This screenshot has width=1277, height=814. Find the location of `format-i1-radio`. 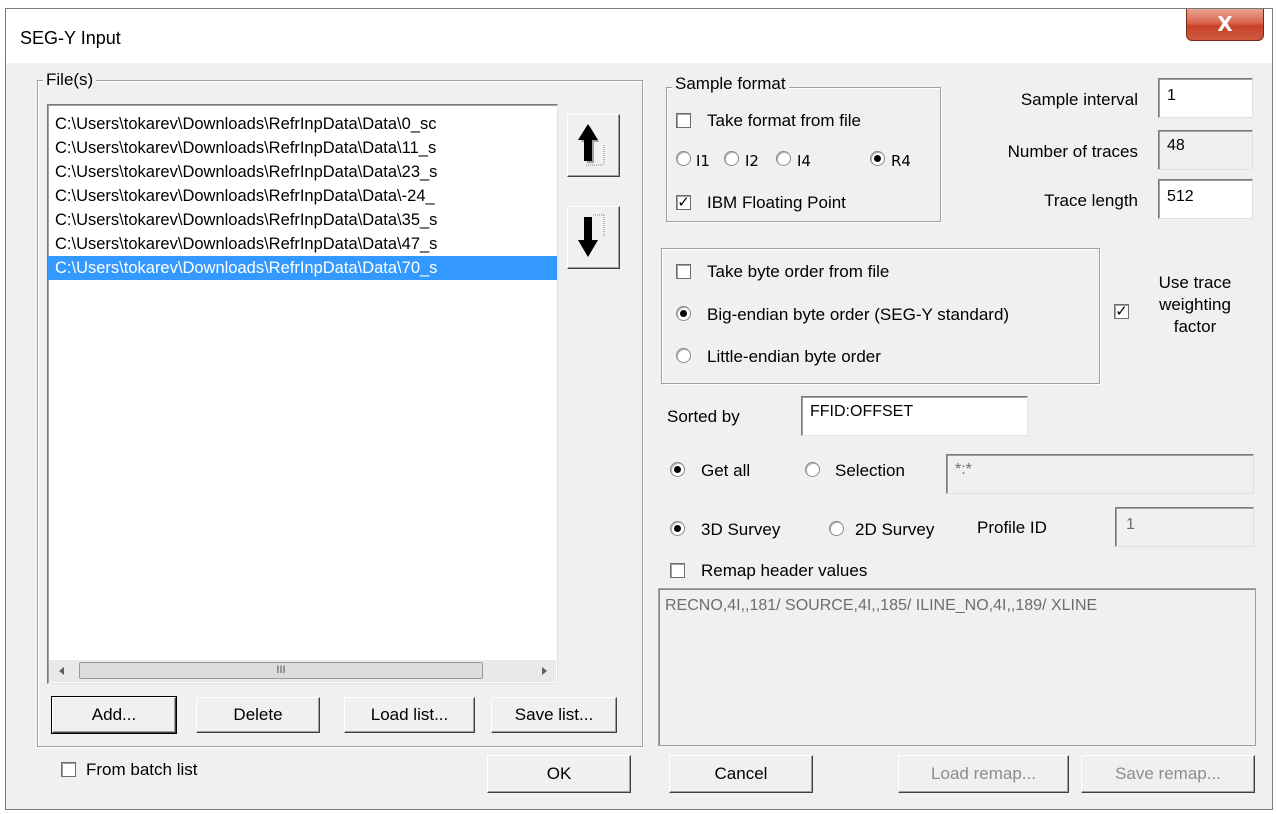

format-i1-radio is located at coordinates (683, 158).